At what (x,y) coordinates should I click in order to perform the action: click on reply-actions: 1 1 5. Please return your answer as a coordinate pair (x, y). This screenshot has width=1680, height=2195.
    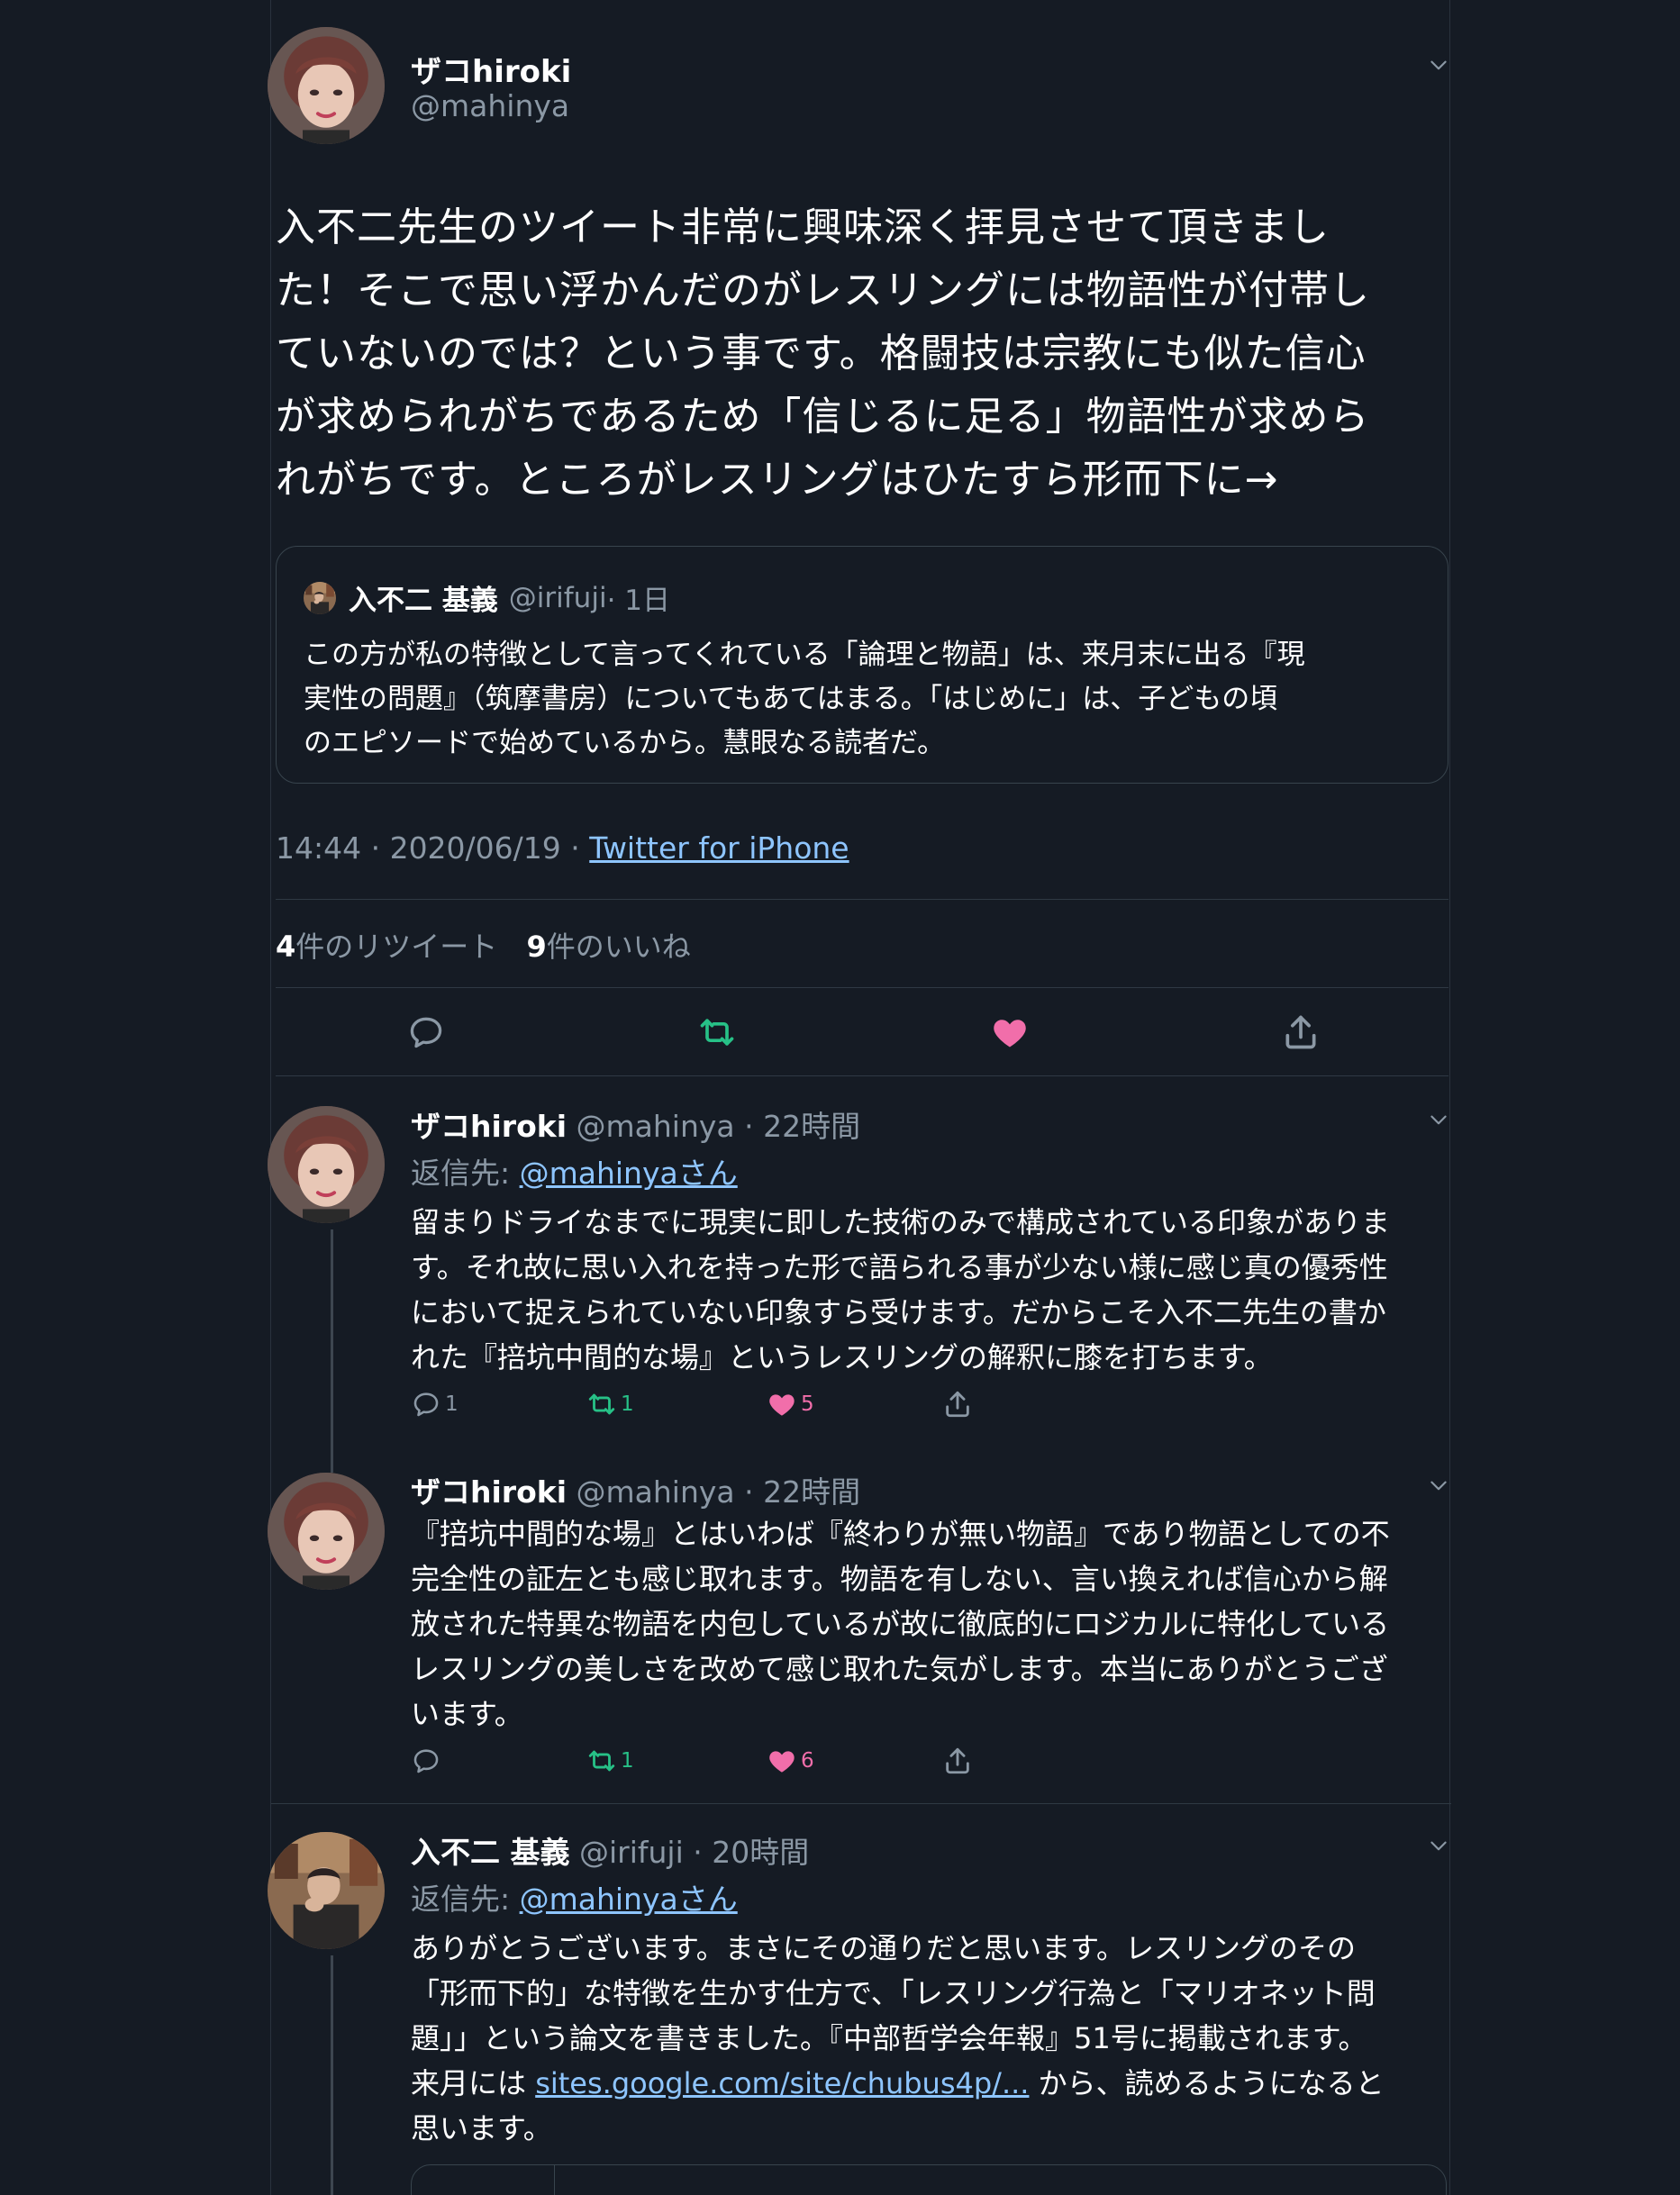
    Looking at the image, I should click on (726, 1407).